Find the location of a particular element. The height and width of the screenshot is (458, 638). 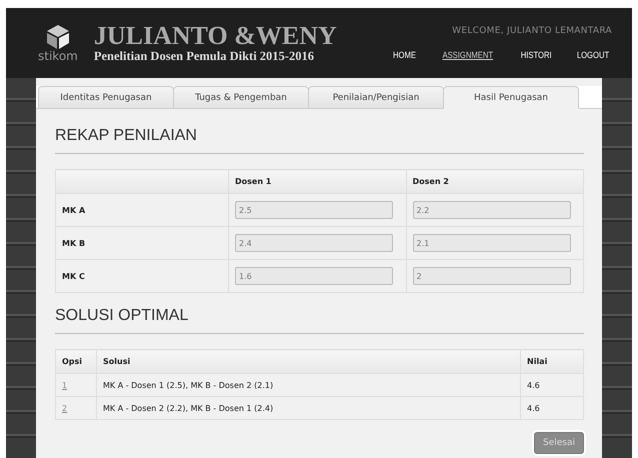

option-link: 2 is located at coordinates (65, 408).